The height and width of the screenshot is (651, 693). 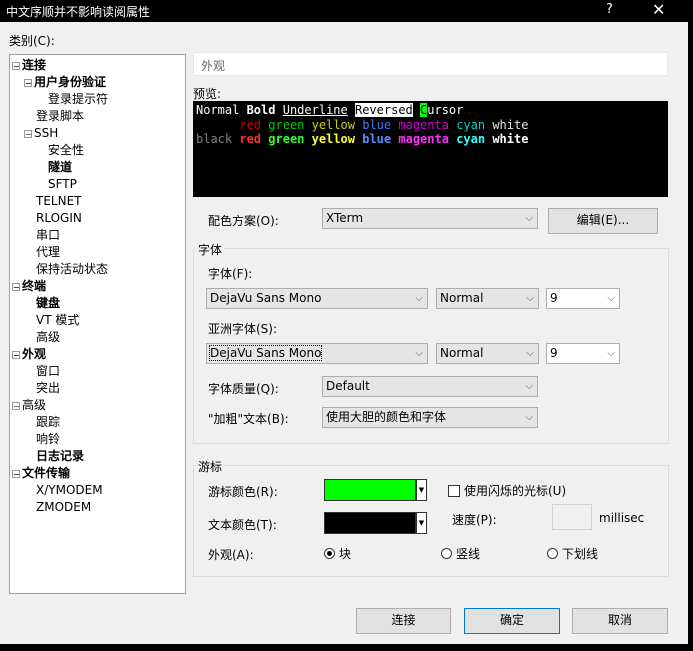 I want to click on tree-item: RLOGIN, so click(x=53, y=218).